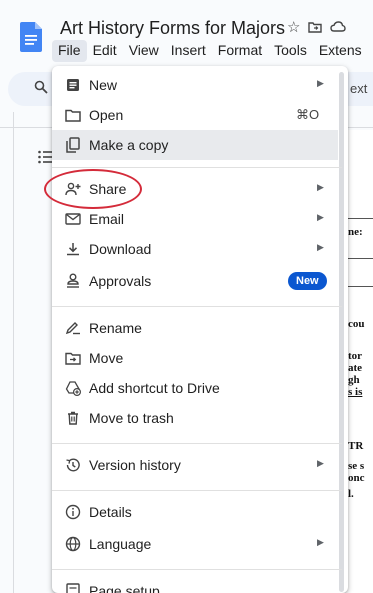 This screenshot has width=373, height=593. Describe the element at coordinates (31, 37) in the screenshot. I see `docs-logo-icon` at that location.